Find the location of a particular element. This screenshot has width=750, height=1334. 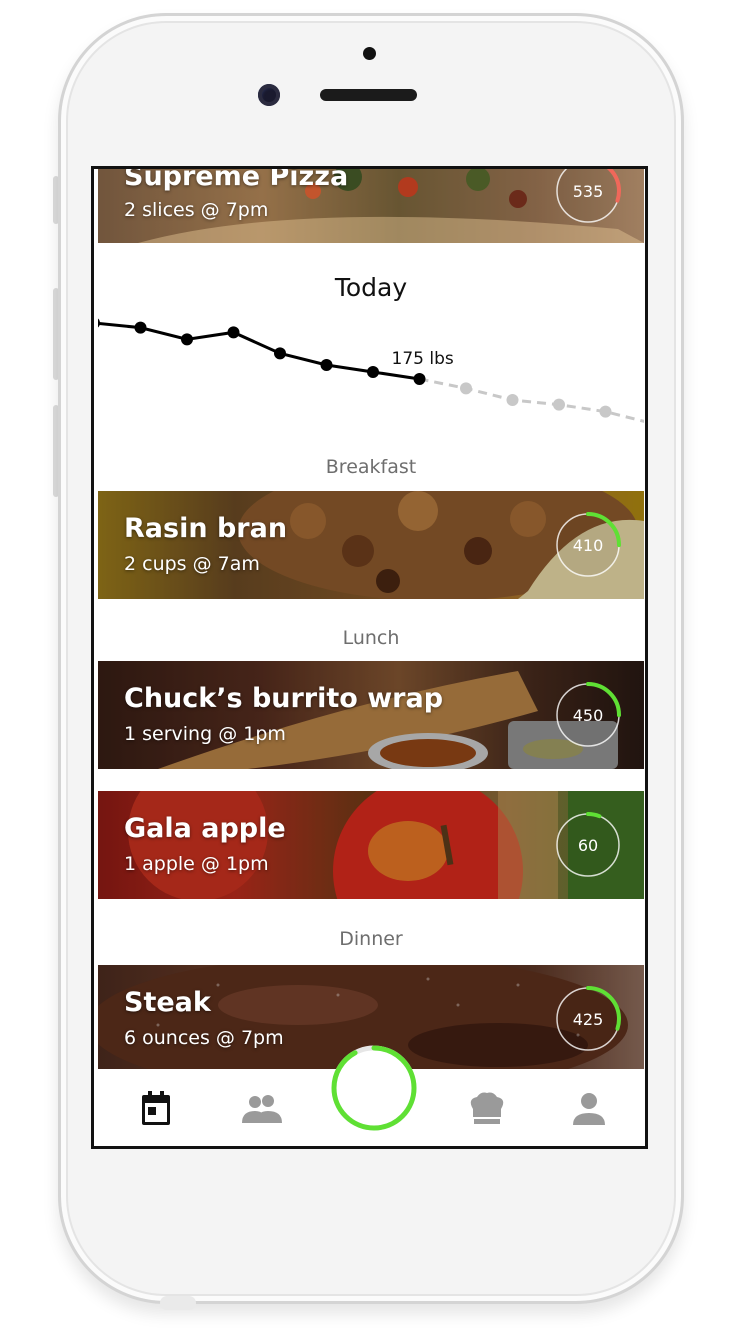

section-label-breakfast: Breakfast is located at coordinates (371, 467).